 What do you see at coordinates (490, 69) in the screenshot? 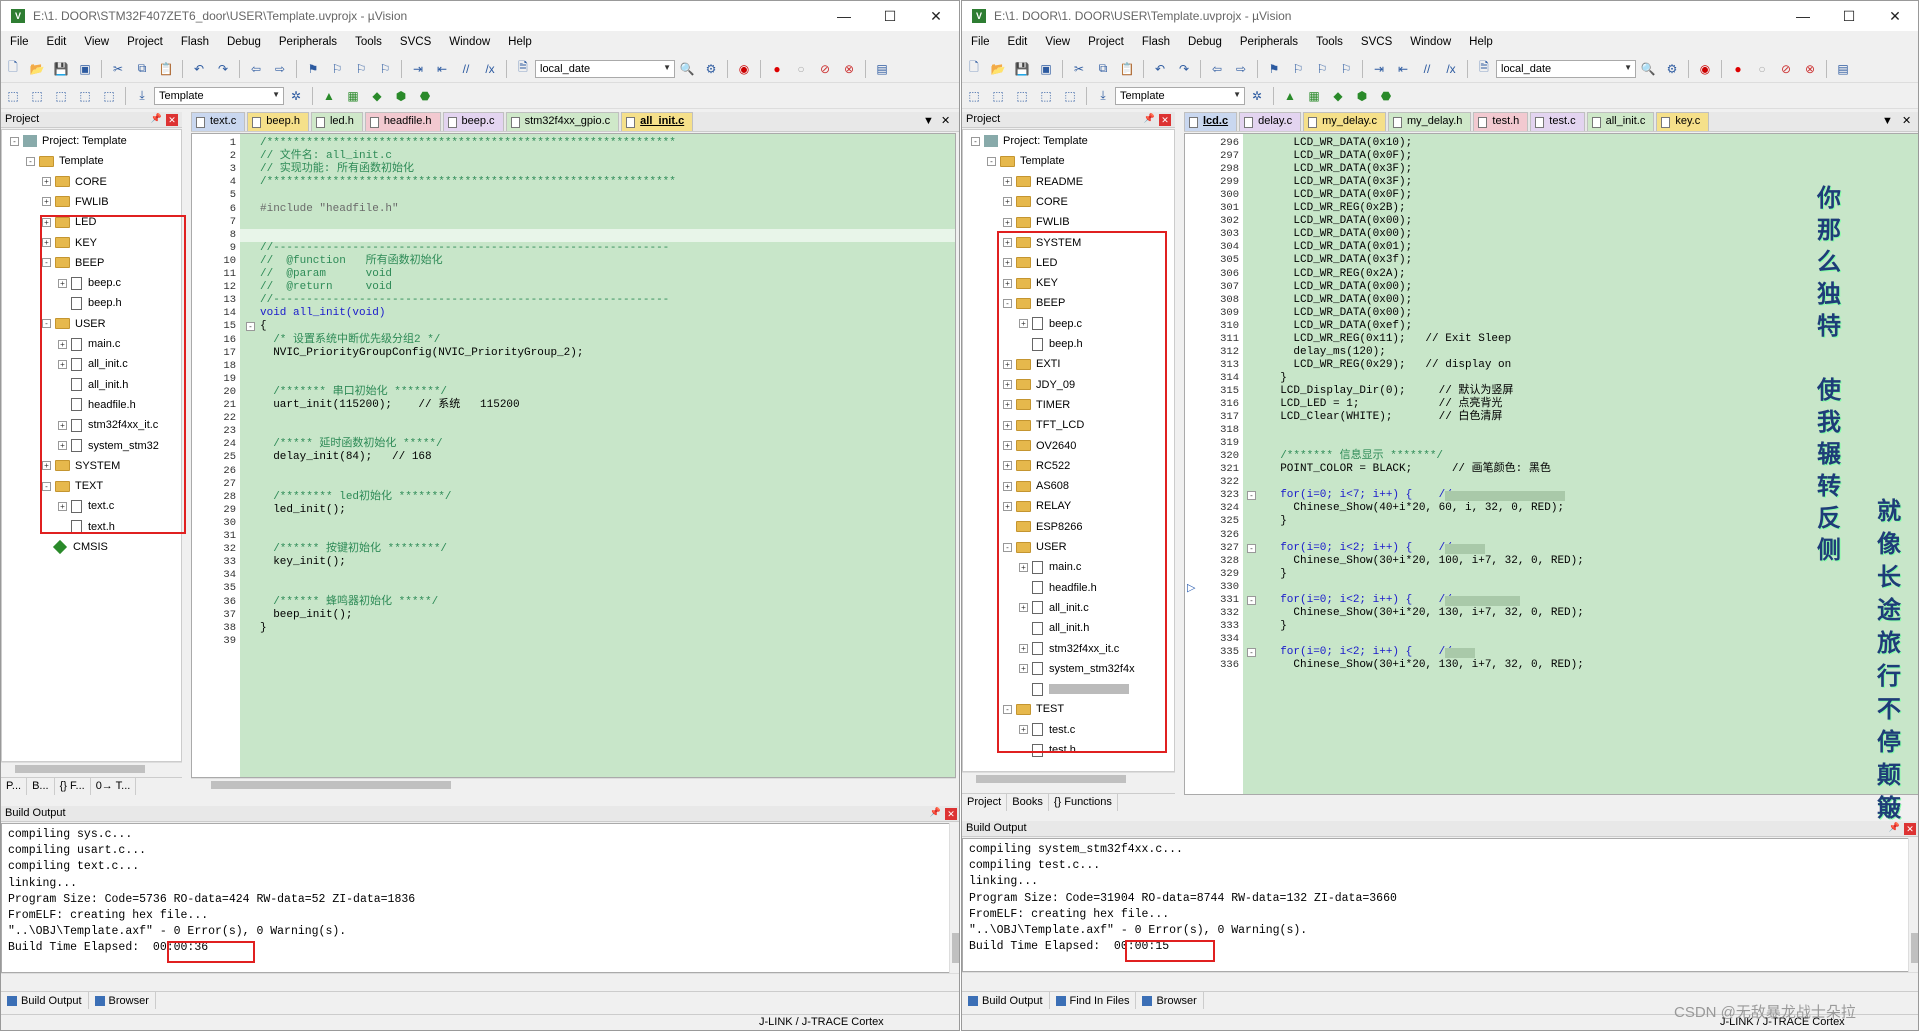
I see `uncomment-icon: /x` at bounding box center [490, 69].